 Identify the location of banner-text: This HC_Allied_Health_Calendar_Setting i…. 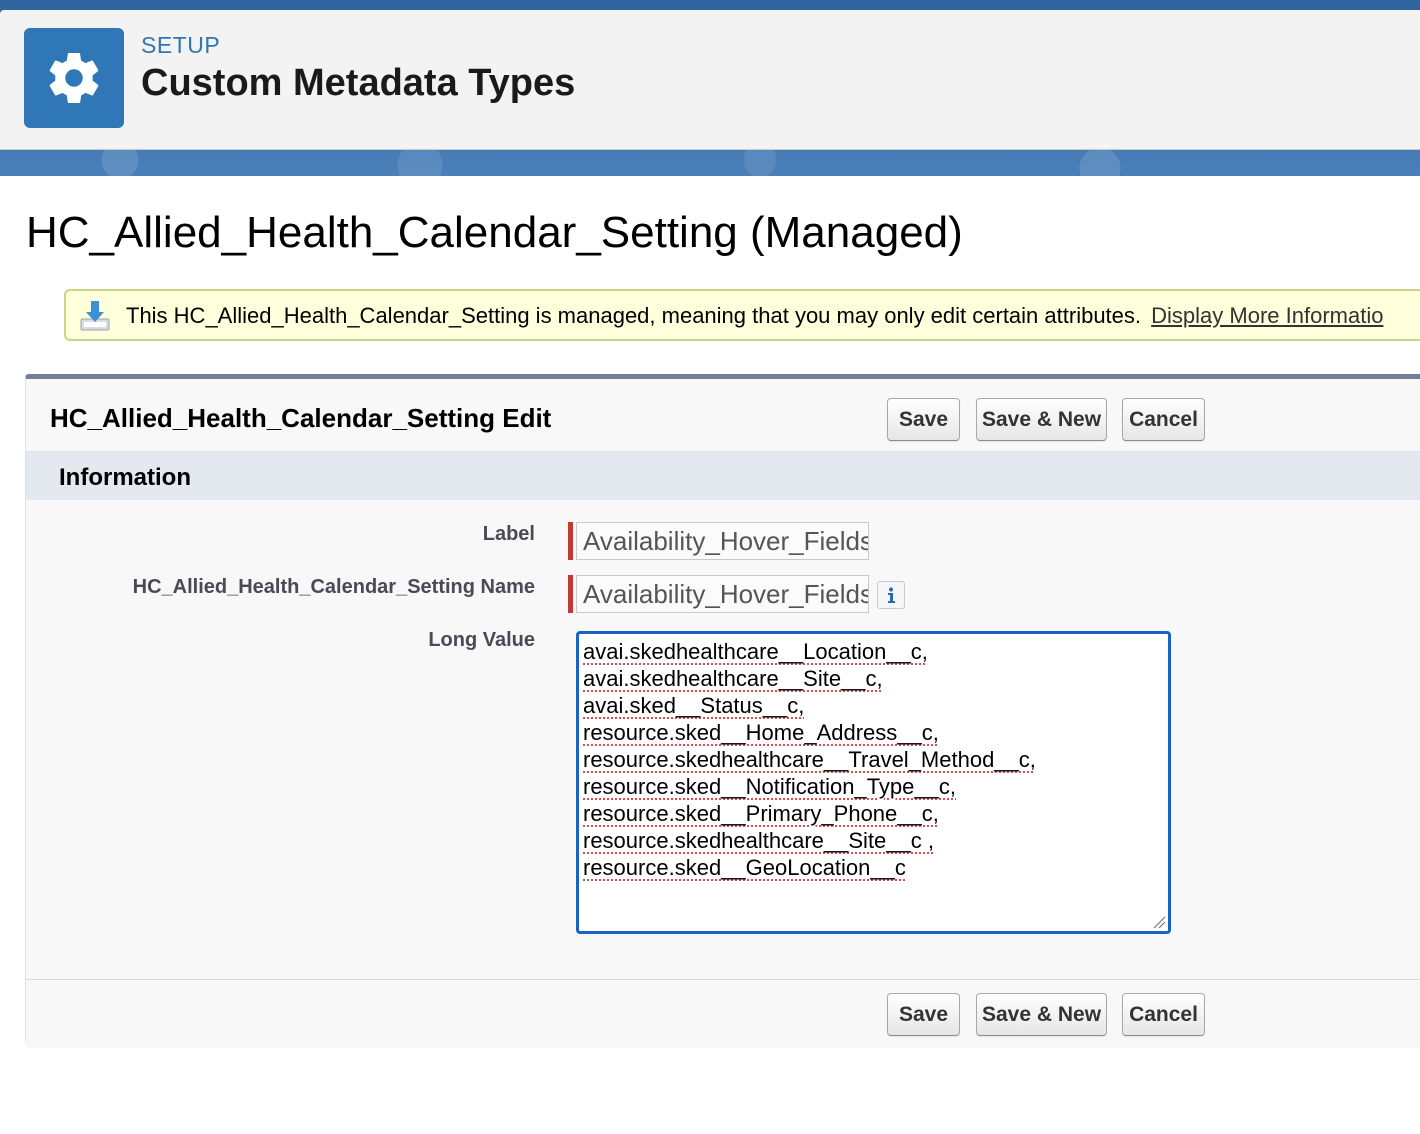
(634, 315).